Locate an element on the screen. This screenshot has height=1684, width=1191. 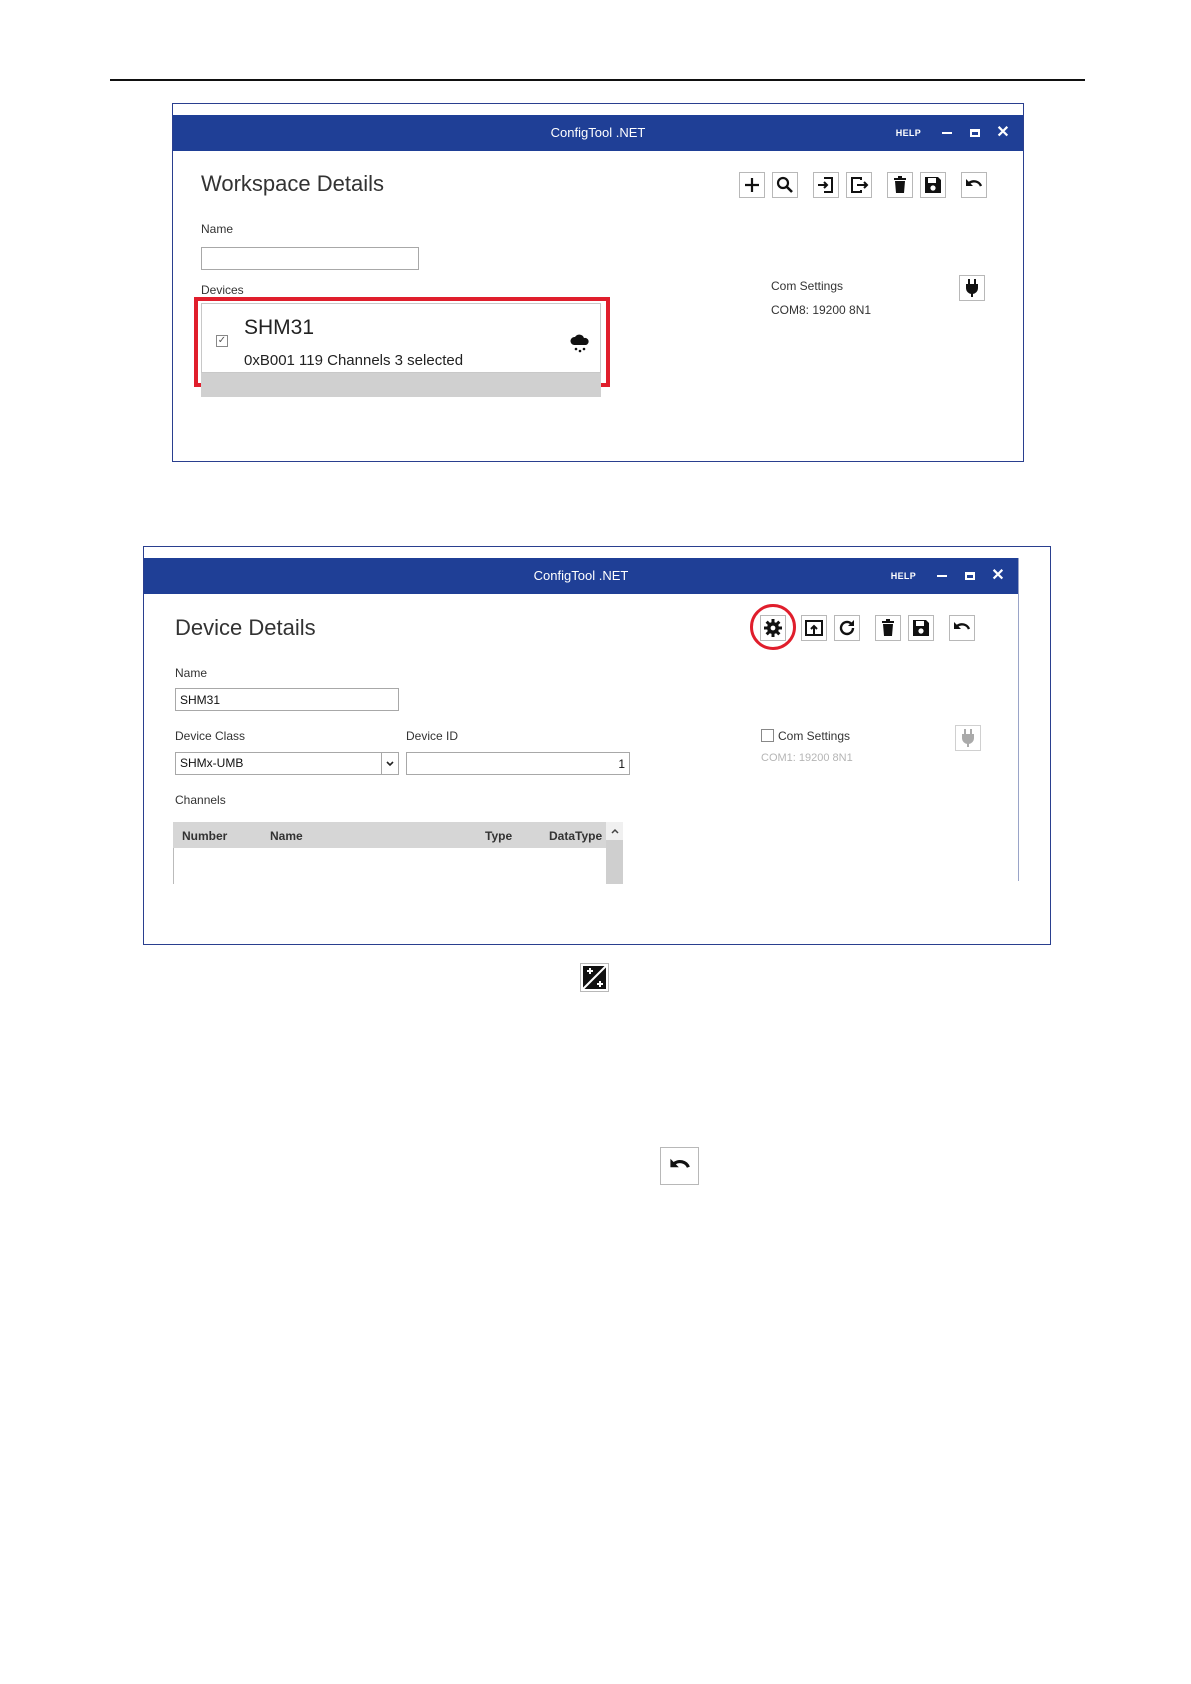
undo-icon-box is located at coordinates (679, 1166).